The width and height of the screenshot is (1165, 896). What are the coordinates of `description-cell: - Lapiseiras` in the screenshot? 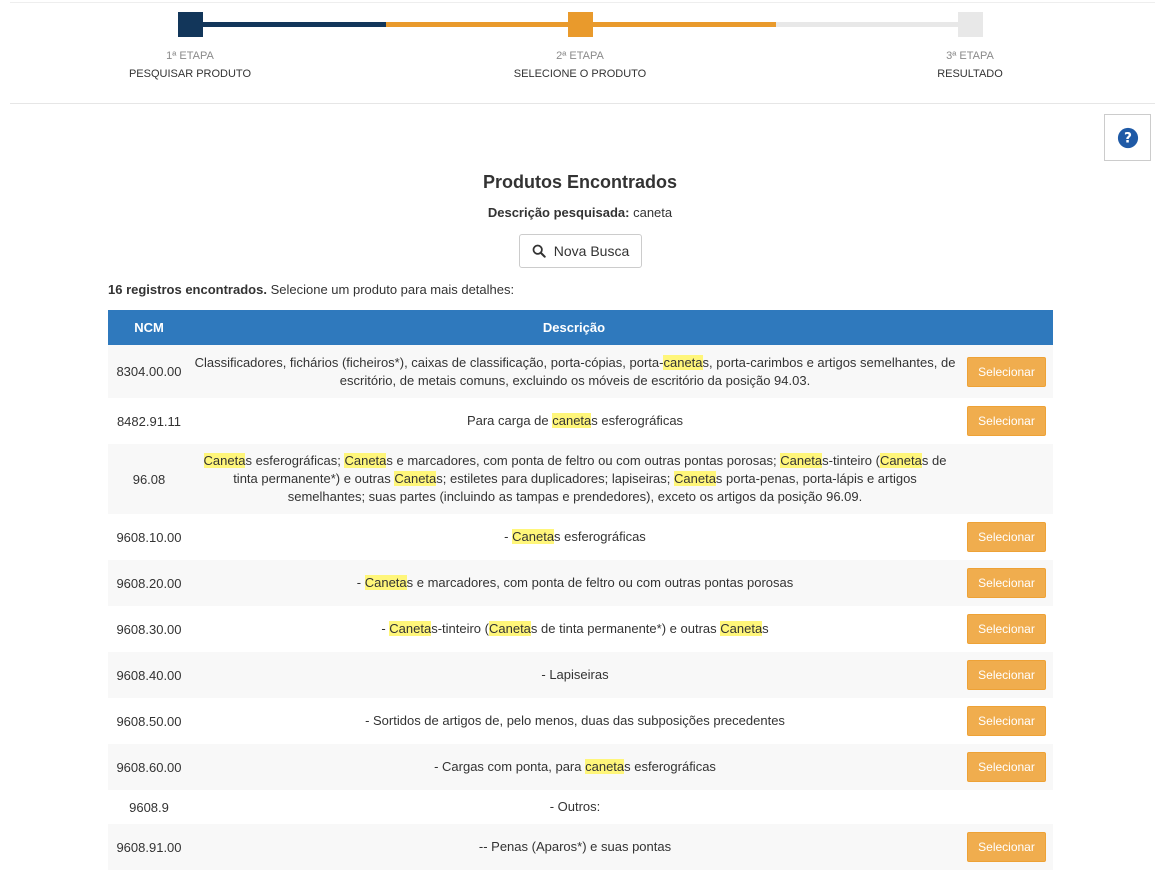 It's located at (575, 674).